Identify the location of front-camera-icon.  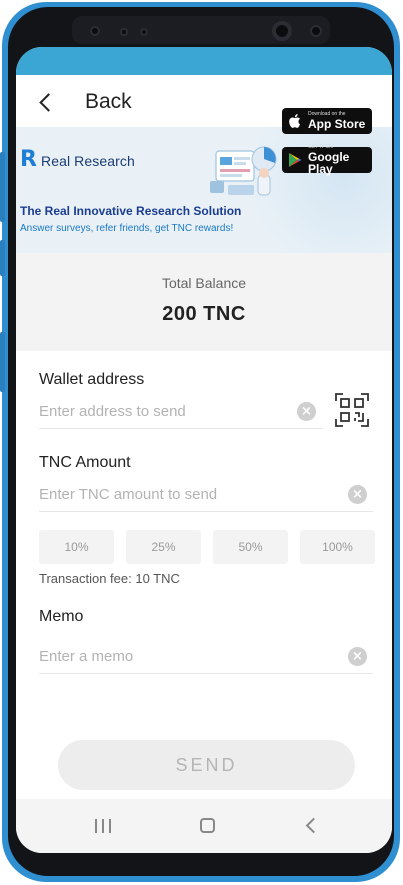
(282, 31).